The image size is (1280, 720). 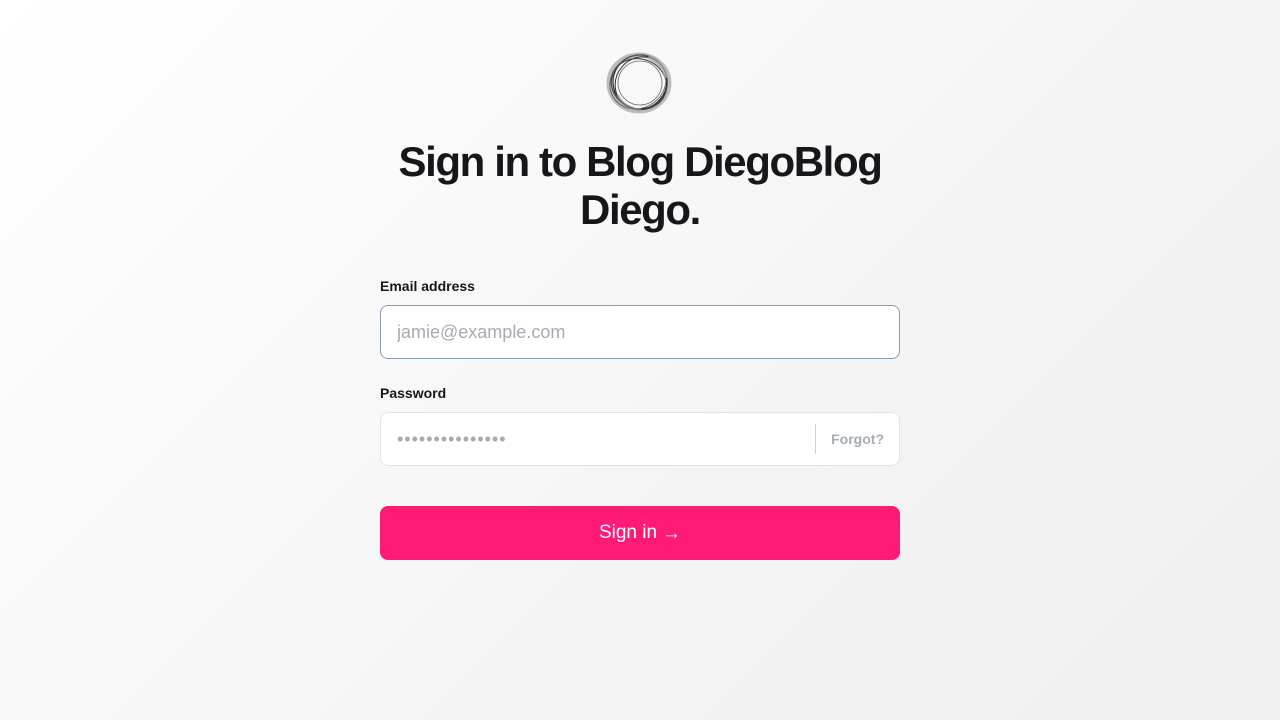 What do you see at coordinates (596, 439) in the screenshot?
I see `password-field` at bounding box center [596, 439].